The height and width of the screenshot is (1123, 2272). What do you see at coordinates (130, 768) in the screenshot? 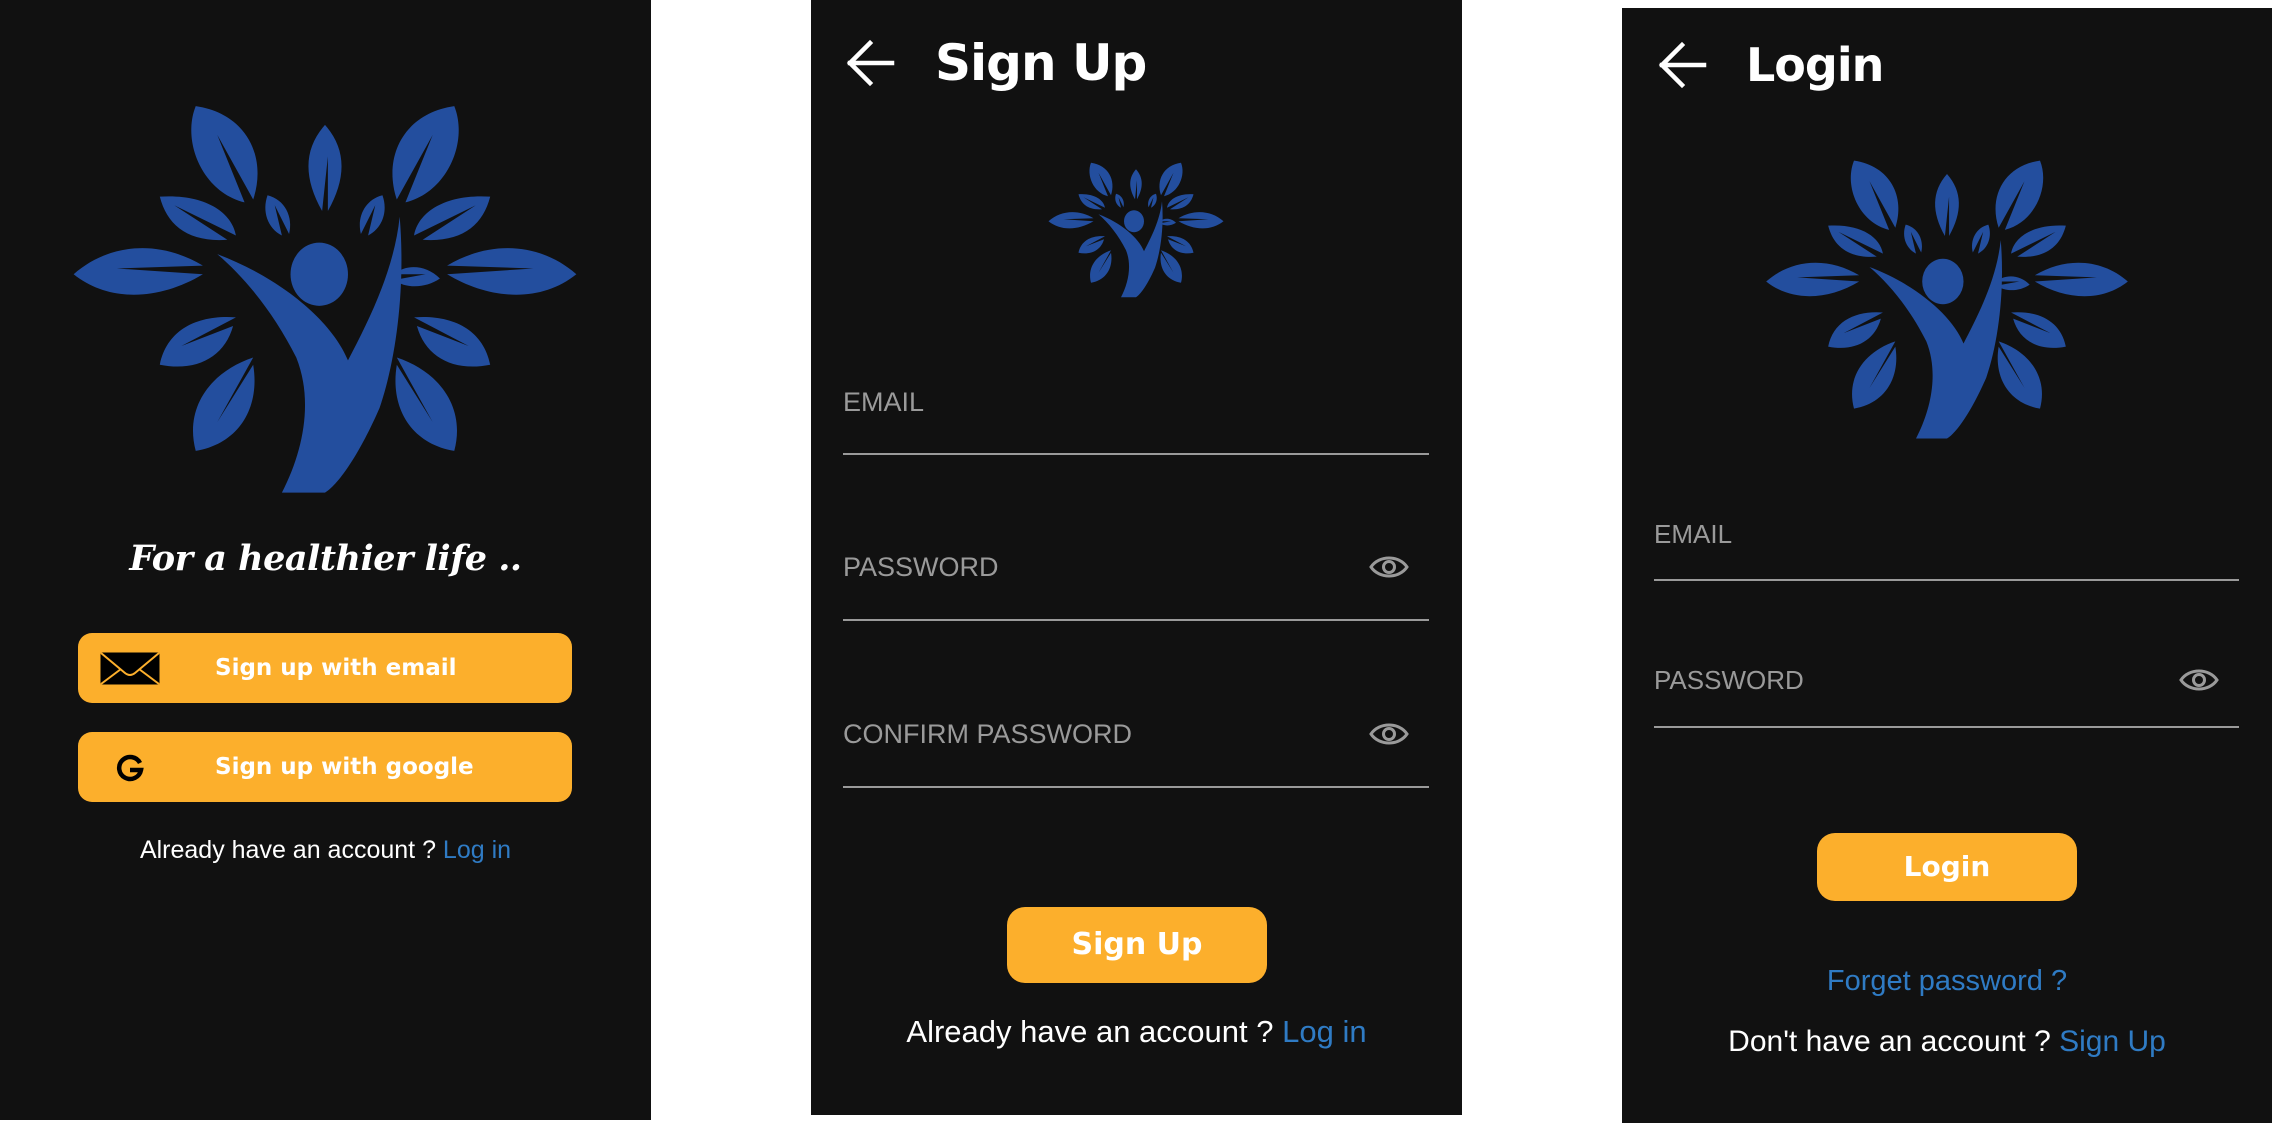
I see `google-icon` at bounding box center [130, 768].